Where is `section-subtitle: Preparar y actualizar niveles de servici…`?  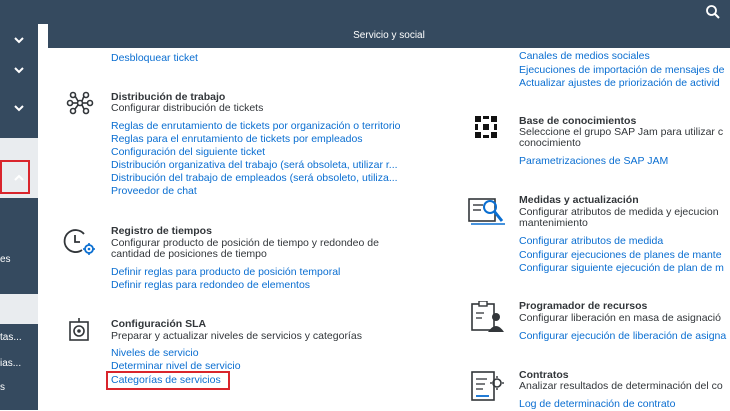
section-subtitle: Preparar y actualizar niveles de servici… is located at coordinates (236, 336).